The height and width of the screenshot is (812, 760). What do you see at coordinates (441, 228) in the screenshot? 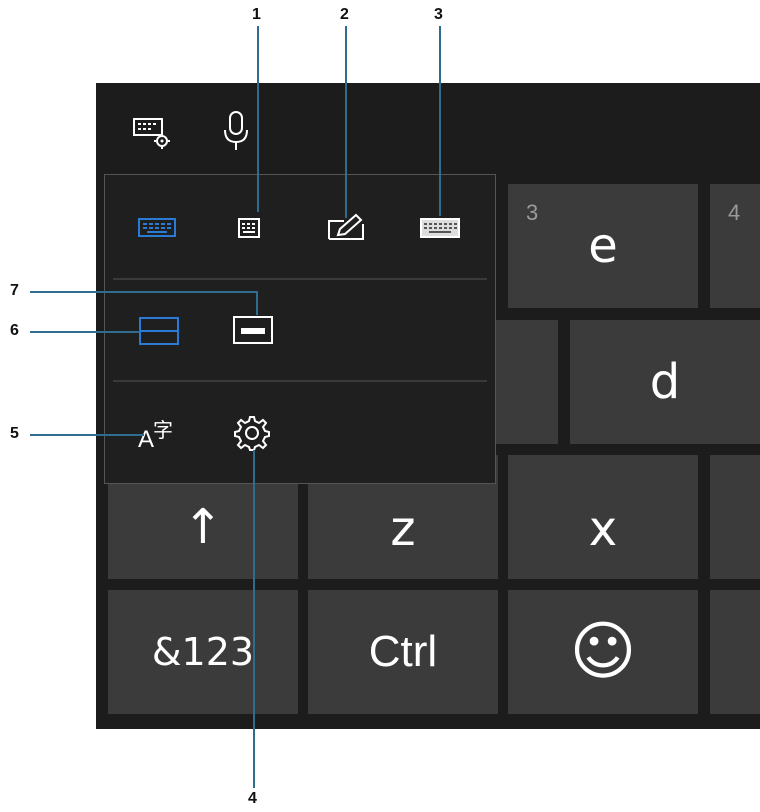
I see `full-keyboard-icon` at bounding box center [441, 228].